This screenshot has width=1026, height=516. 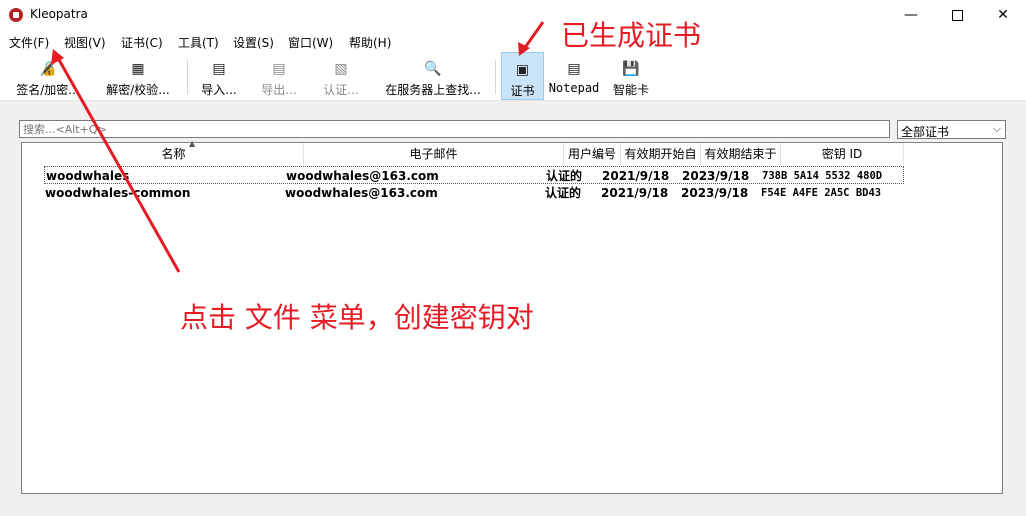 What do you see at coordinates (357, 317) in the screenshot?
I see `annotation-click-file-menu: 点击 文件 菜单，创建密钥对` at bounding box center [357, 317].